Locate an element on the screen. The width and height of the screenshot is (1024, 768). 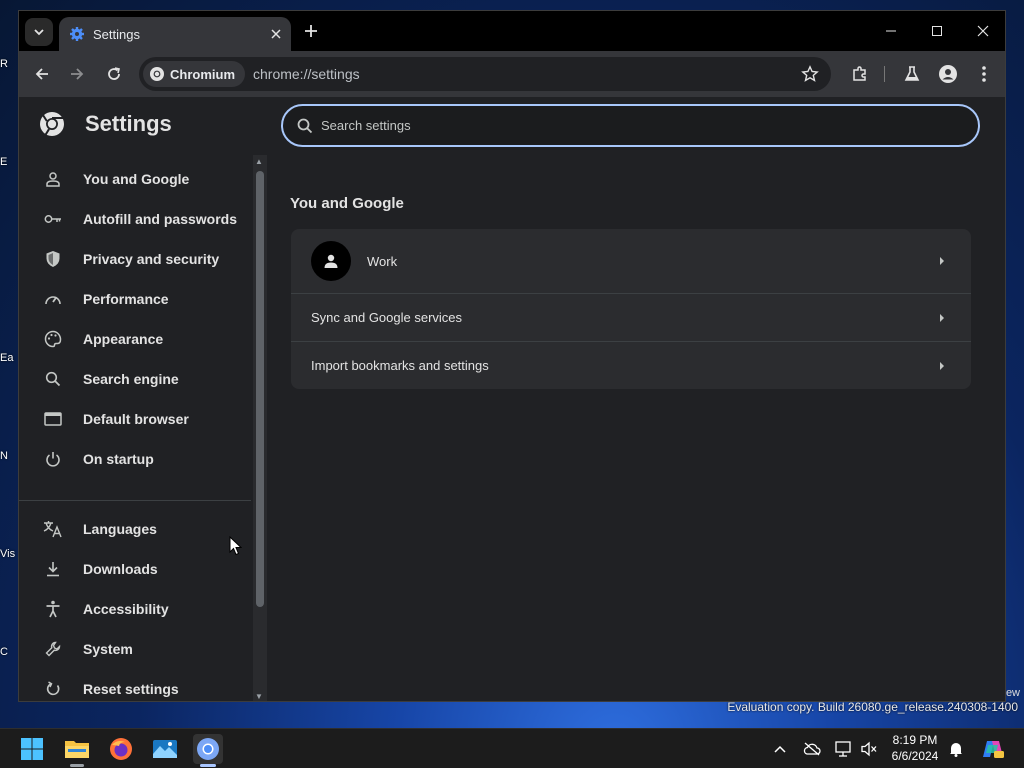
sidebar-item-languages: Languages is located at coordinates (135, 529).